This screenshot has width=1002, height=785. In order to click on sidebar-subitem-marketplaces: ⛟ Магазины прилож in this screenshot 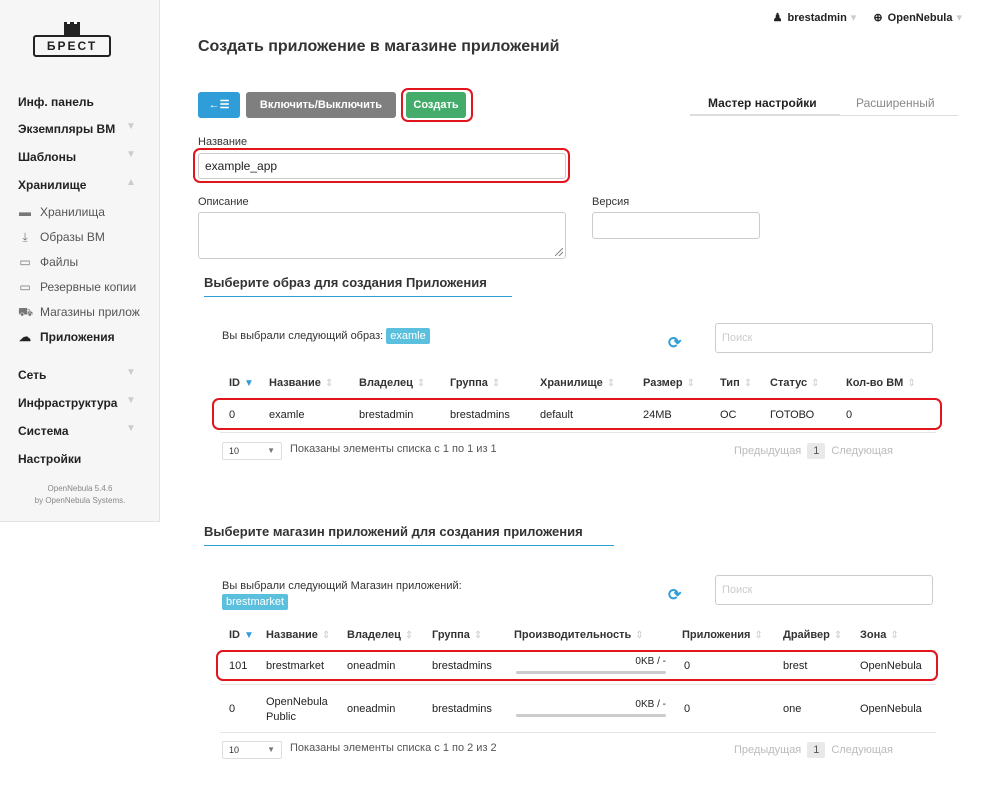, I will do `click(88, 313)`.